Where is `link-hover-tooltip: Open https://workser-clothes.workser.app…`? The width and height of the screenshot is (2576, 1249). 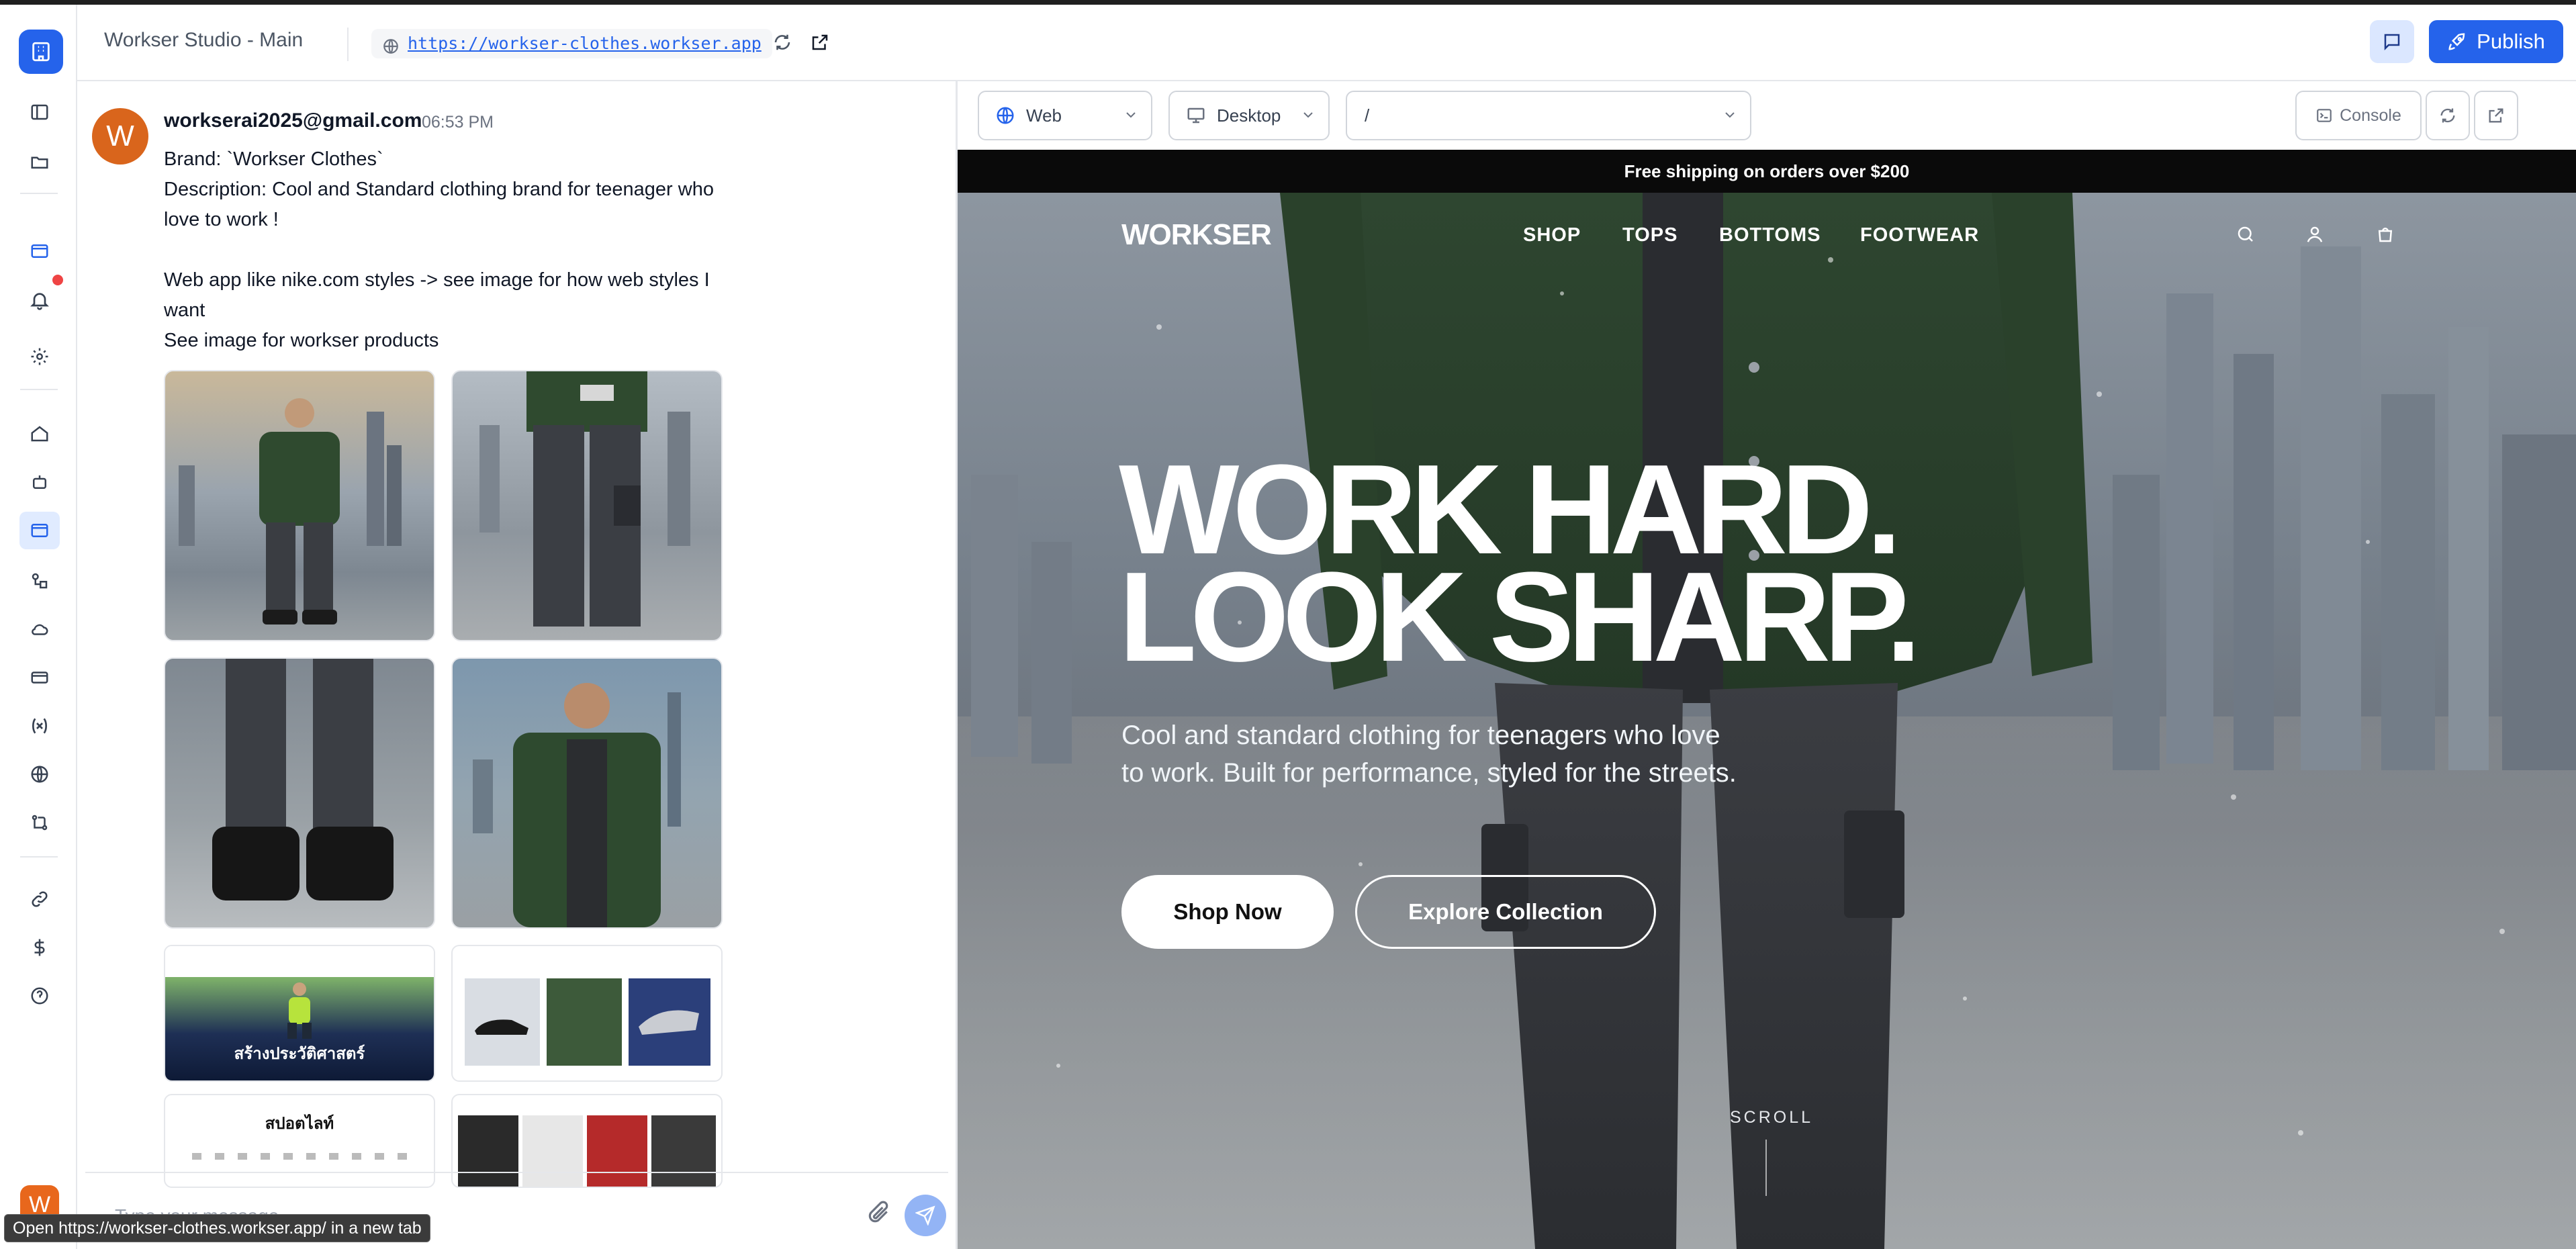 link-hover-tooltip: Open https://workser-clothes.workser.app… is located at coordinates (217, 1228).